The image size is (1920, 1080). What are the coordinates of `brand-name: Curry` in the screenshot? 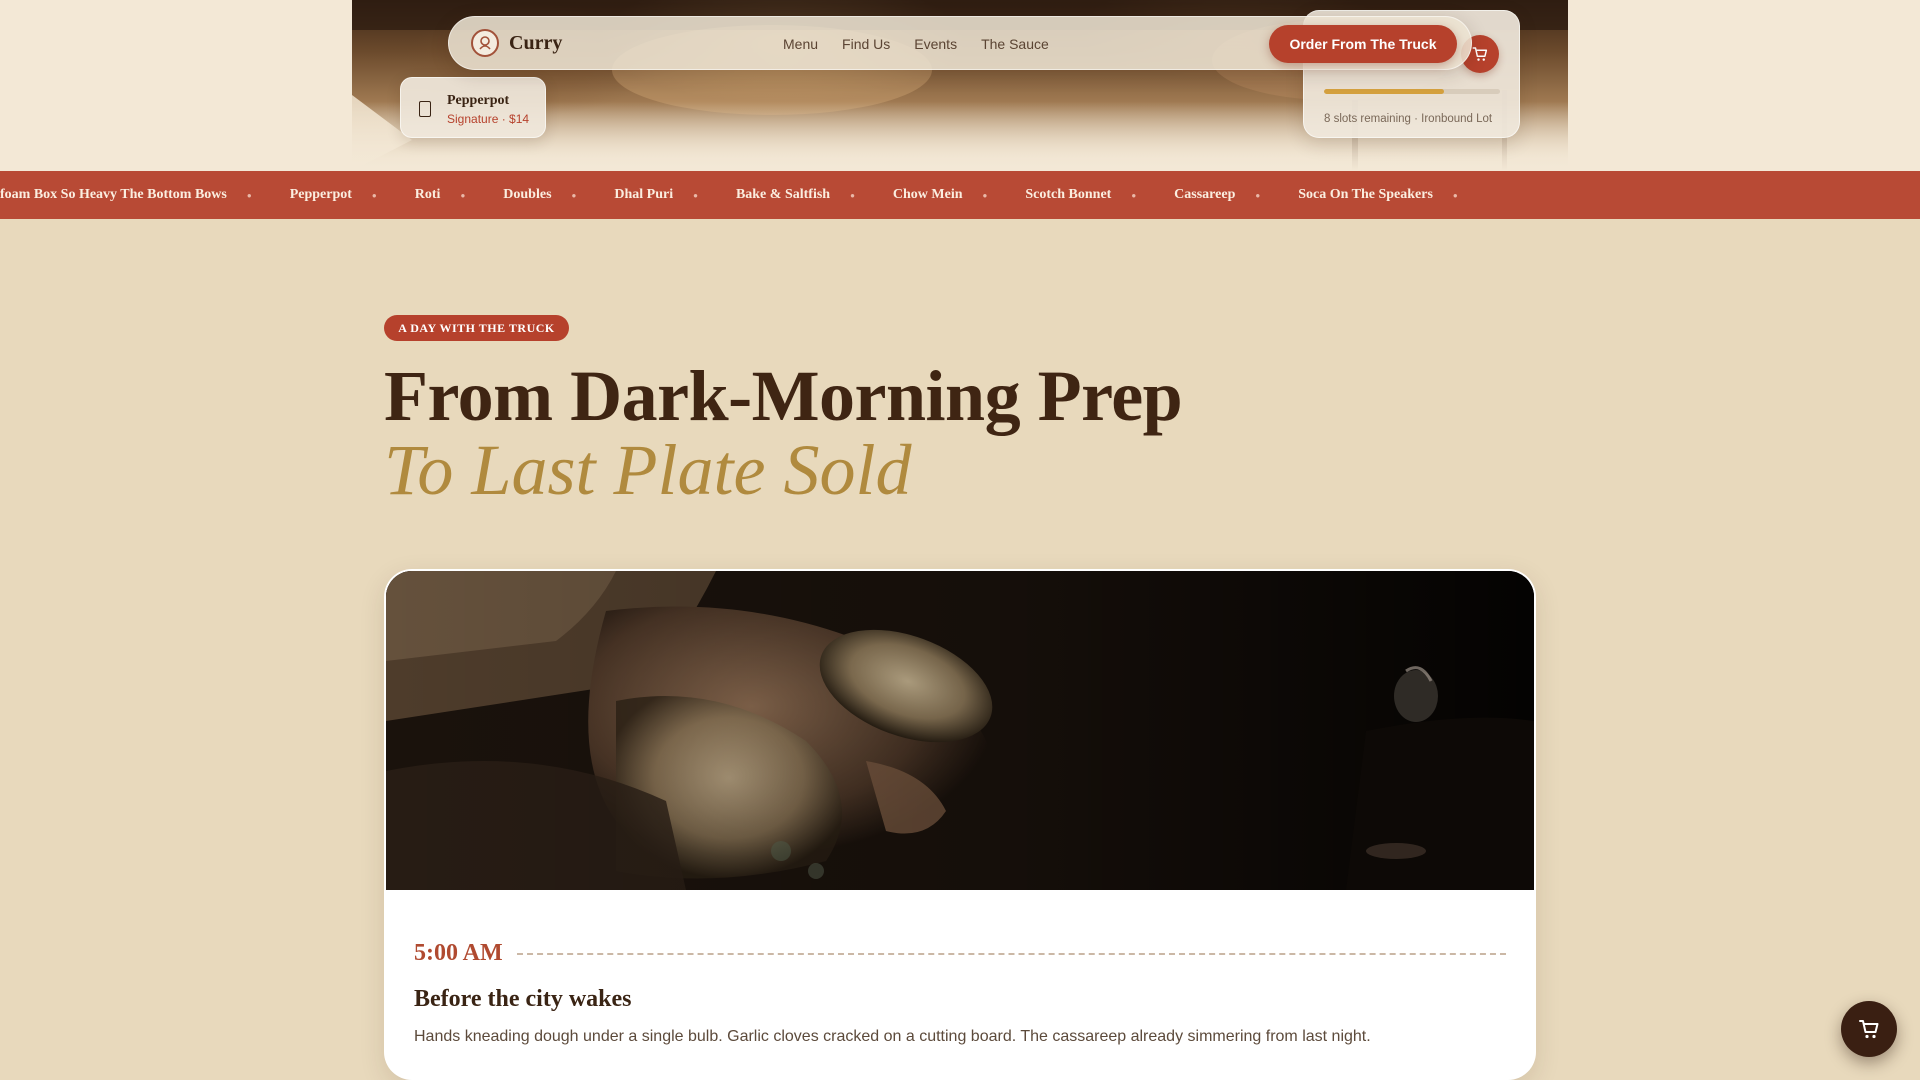 It's located at (536, 42).